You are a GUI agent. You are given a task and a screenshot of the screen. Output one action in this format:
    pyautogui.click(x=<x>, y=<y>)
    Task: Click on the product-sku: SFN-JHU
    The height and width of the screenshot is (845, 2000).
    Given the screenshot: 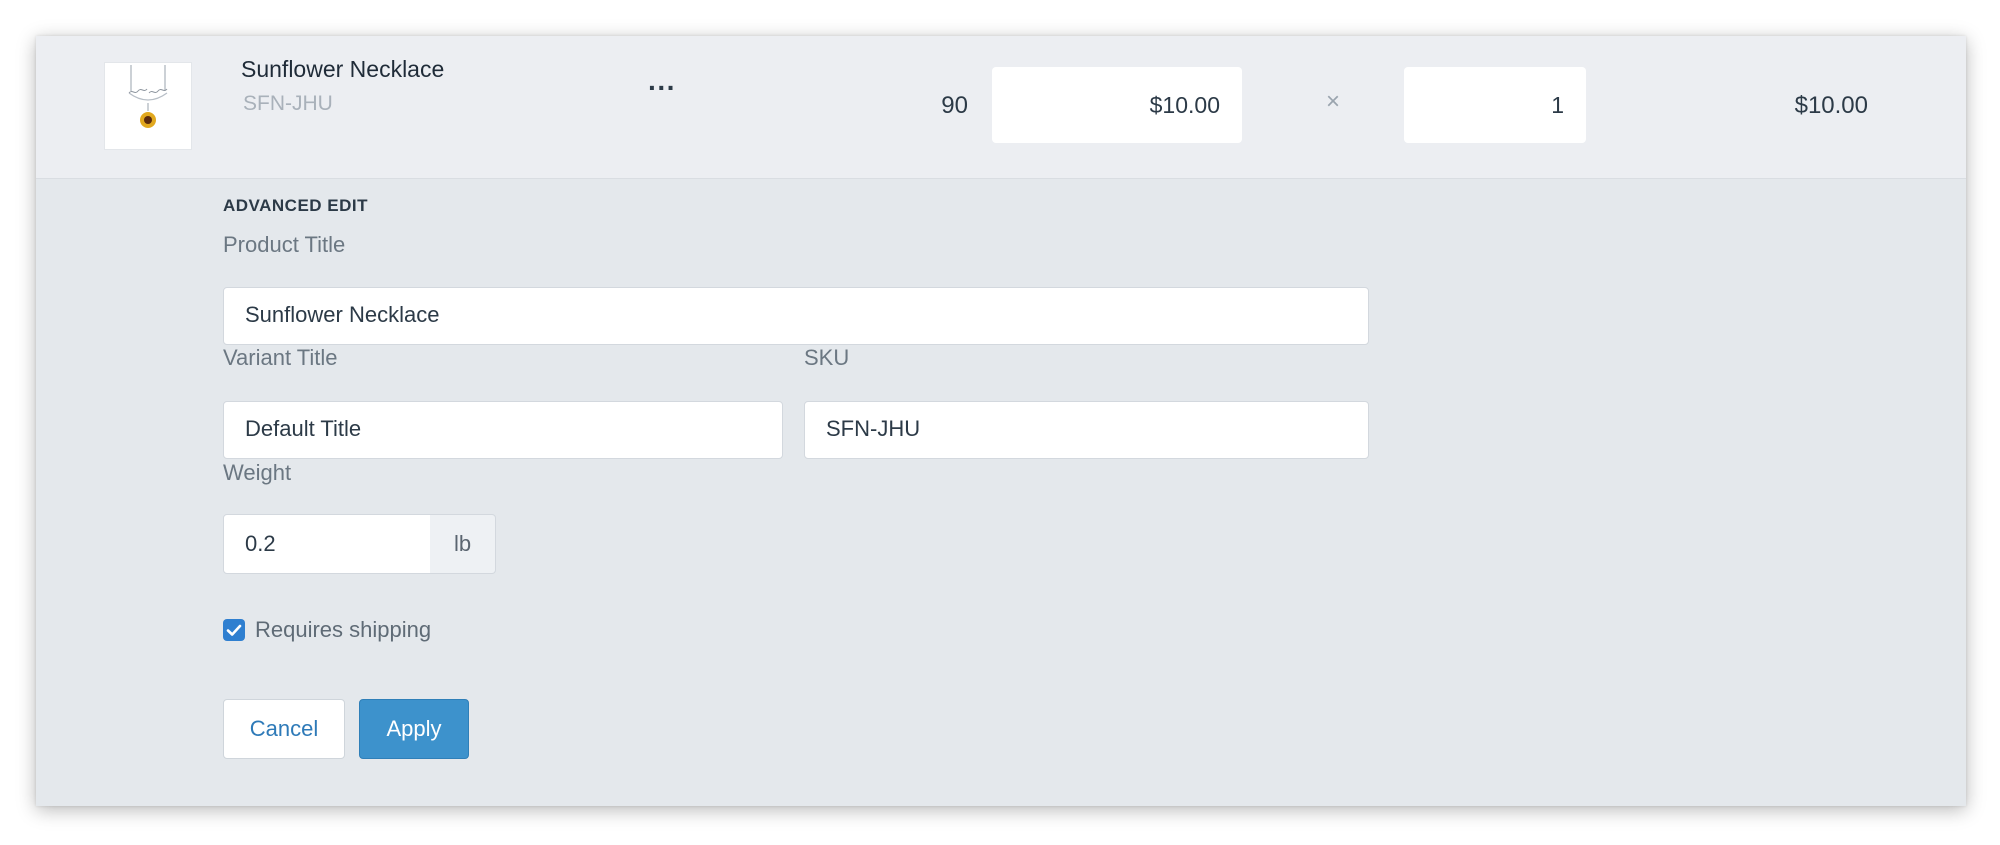 What is the action you would take?
    pyautogui.click(x=288, y=103)
    